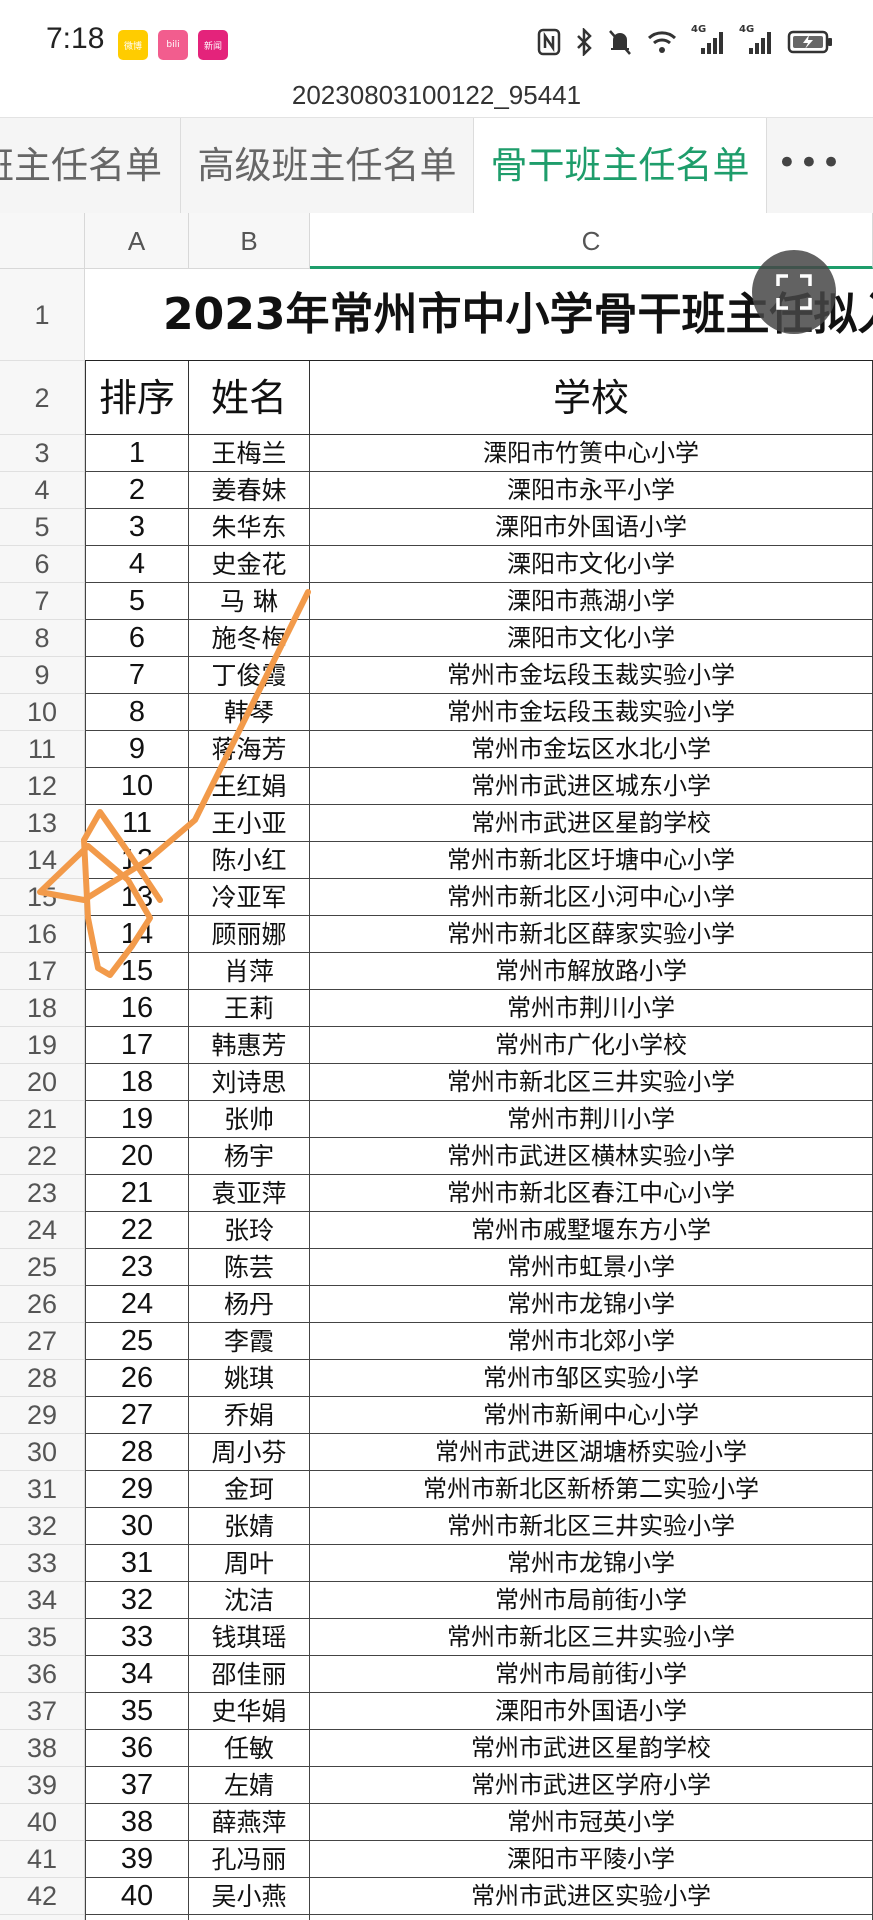 The image size is (873, 1920). Describe the element at coordinates (137, 1008) in the screenshot. I see `rank-cell: 16` at that location.